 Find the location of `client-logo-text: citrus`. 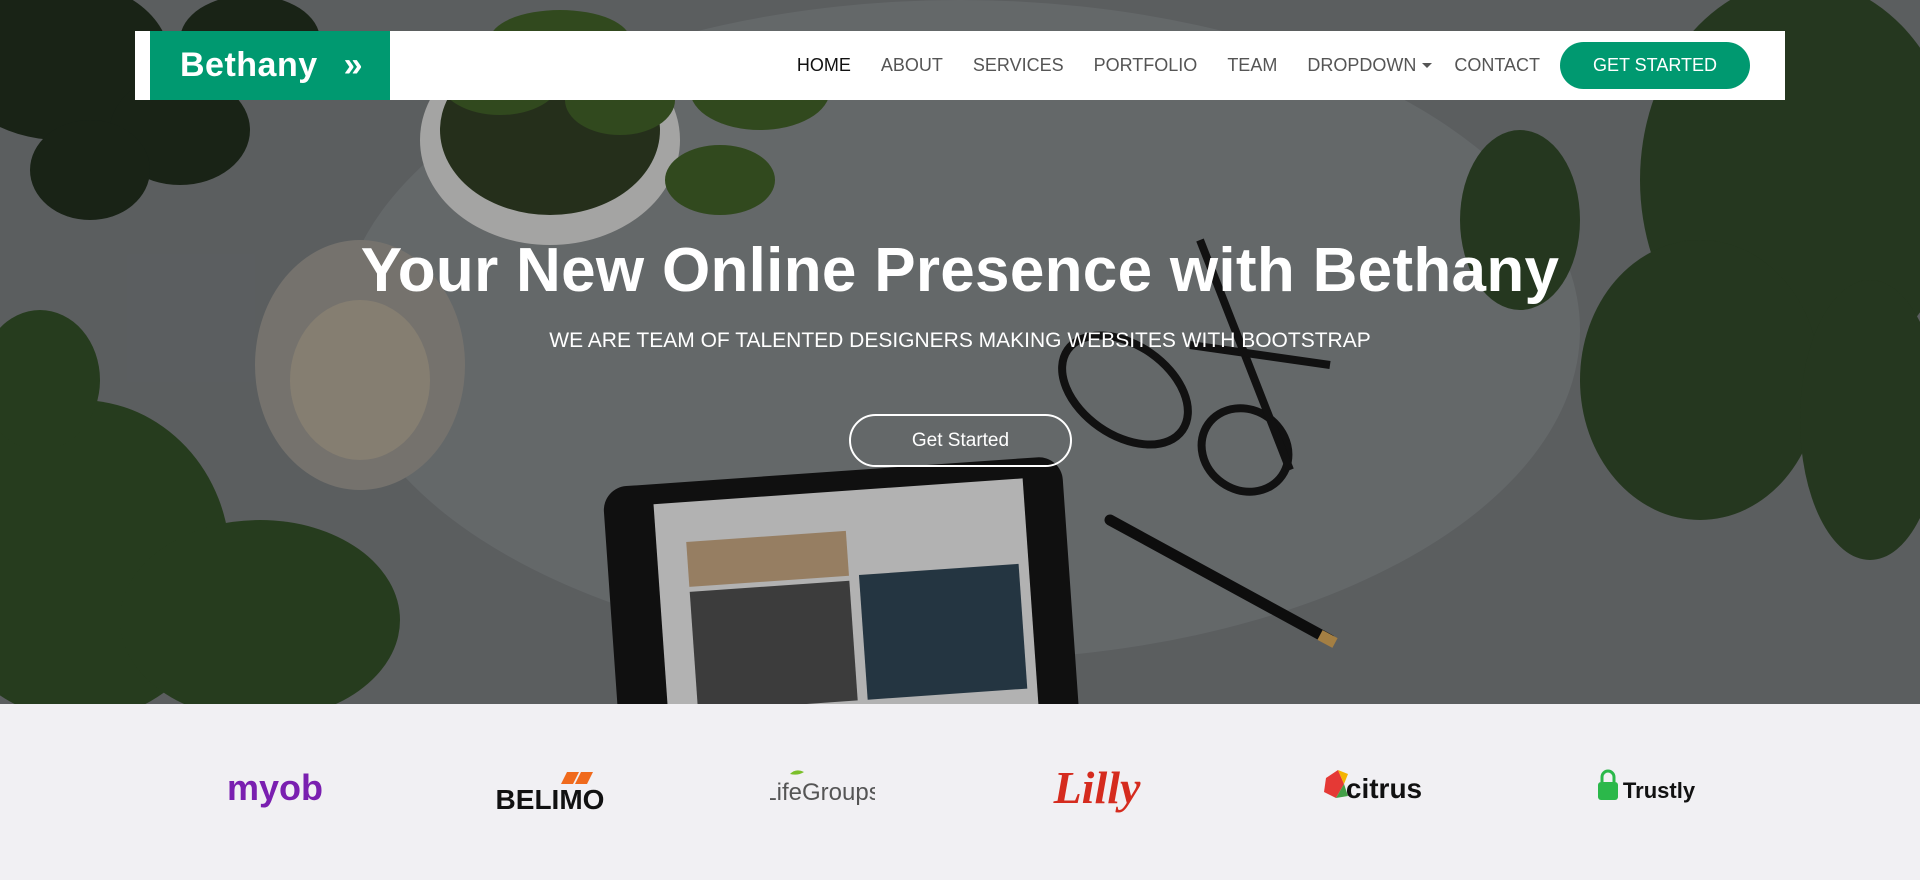

client-logo-text: citrus is located at coordinates (1384, 788).